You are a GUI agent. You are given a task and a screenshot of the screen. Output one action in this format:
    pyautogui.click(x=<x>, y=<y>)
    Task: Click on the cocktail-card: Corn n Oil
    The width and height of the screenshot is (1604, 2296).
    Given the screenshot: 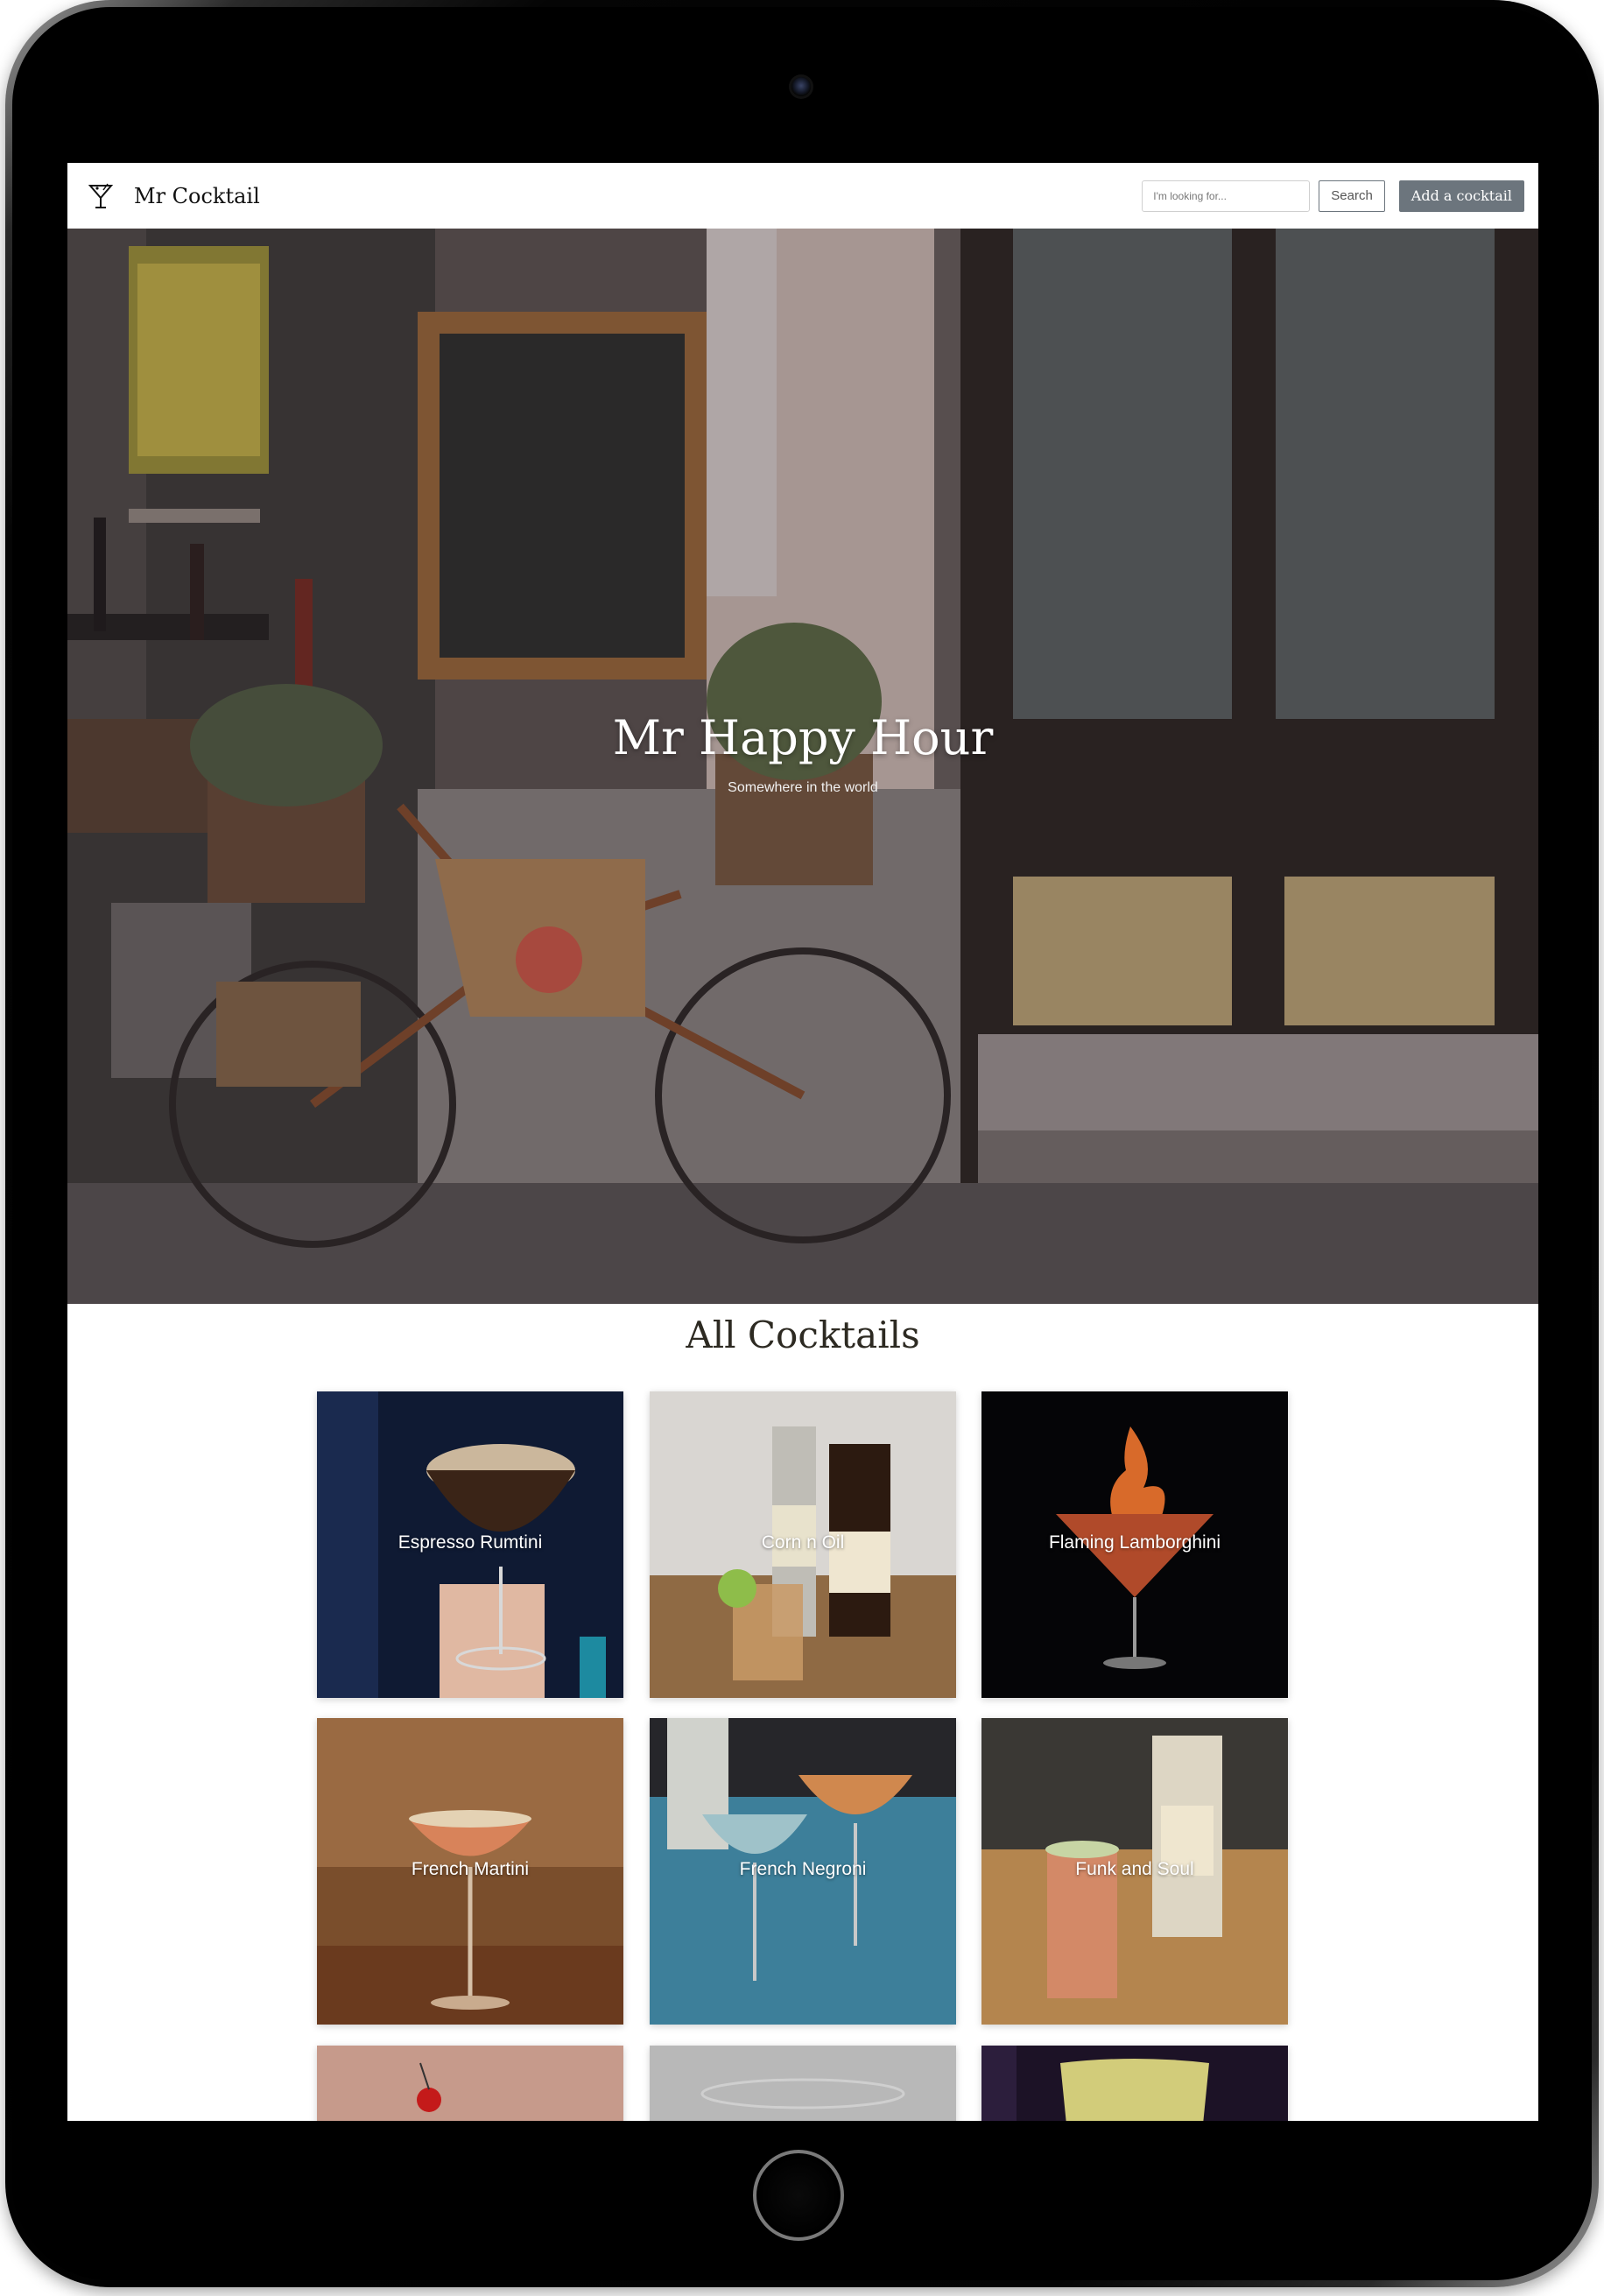 What is the action you would take?
    pyautogui.click(x=803, y=1544)
    